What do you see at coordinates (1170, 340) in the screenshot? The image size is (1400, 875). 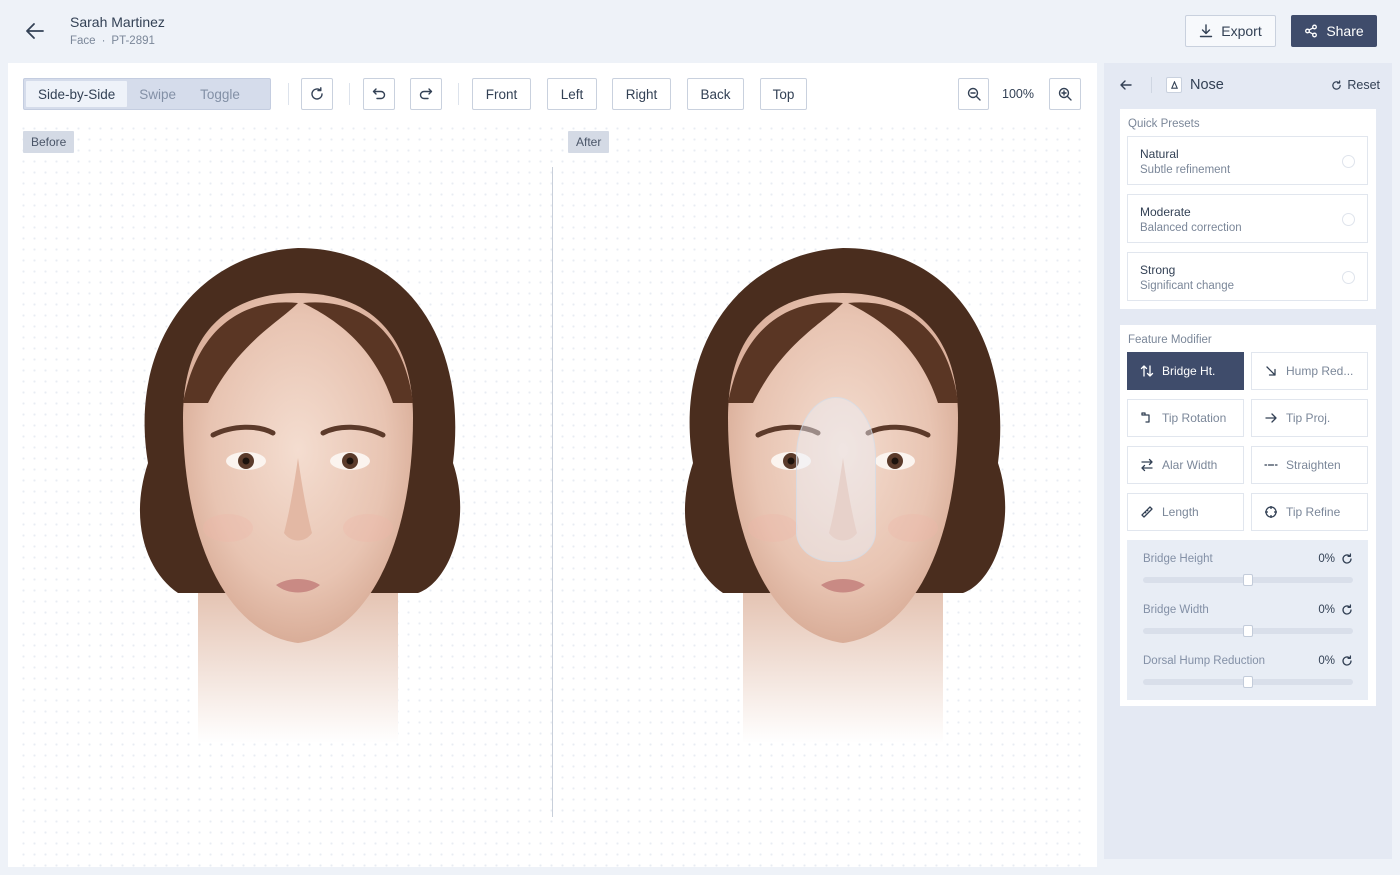 I see `feature-modifier-label: Feature Modifier` at bounding box center [1170, 340].